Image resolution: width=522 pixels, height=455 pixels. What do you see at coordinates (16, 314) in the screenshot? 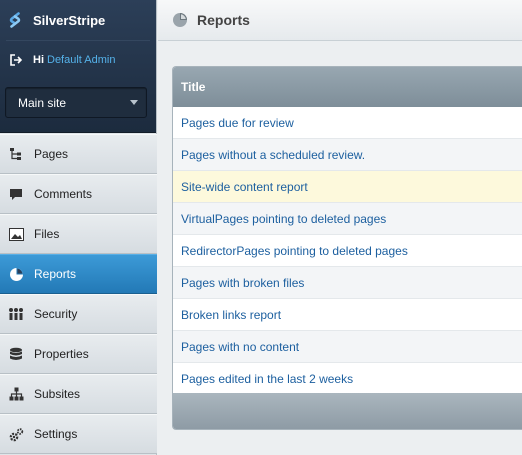
I see `people-icon` at bounding box center [16, 314].